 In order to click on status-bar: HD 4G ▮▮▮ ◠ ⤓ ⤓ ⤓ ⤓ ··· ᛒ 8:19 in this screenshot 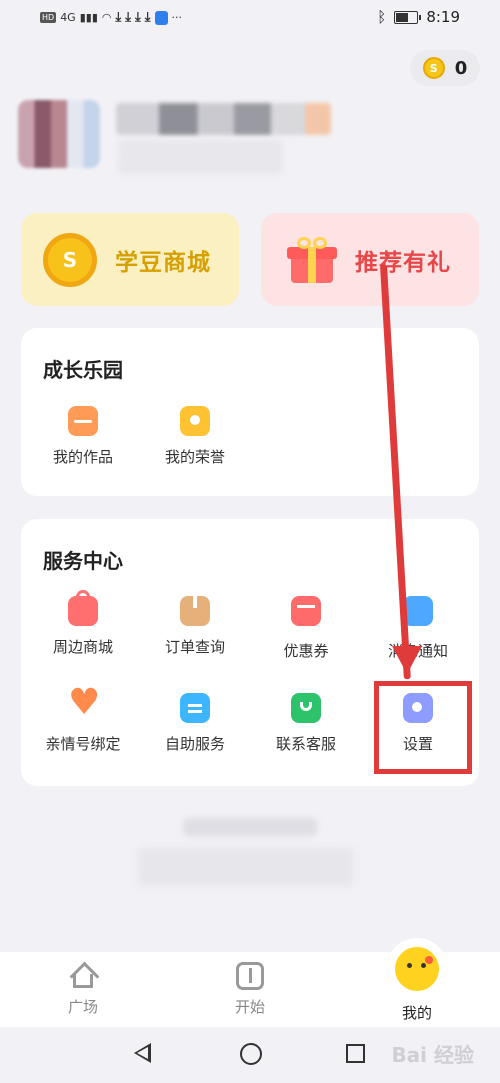, I will do `click(250, 19)`.